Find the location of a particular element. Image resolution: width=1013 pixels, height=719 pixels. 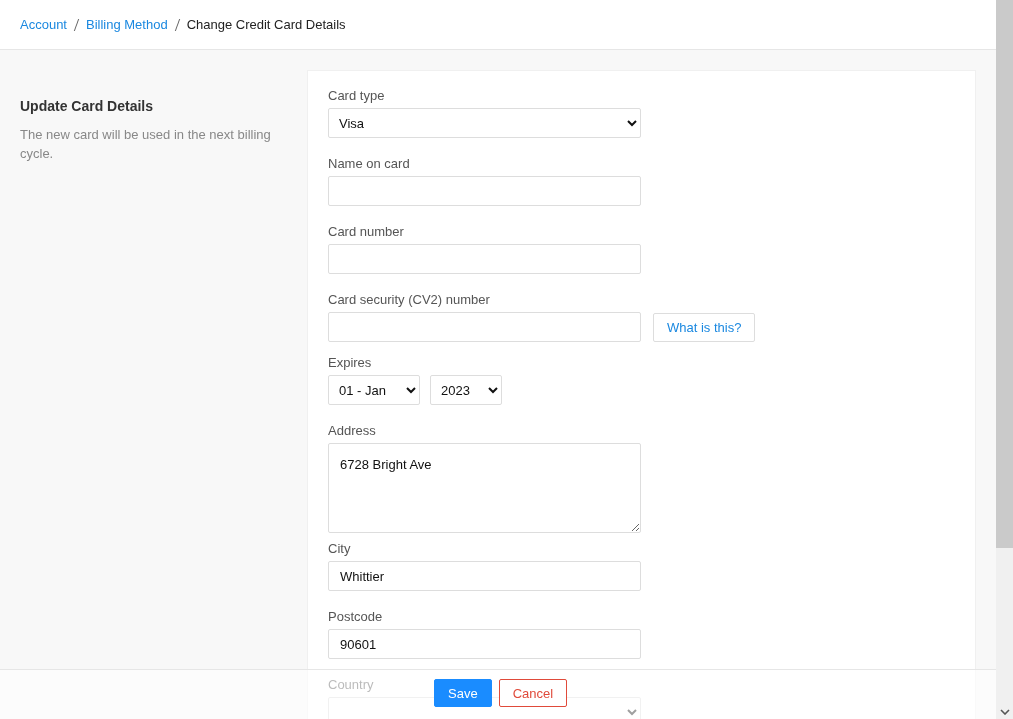

field-label: Country is located at coordinates (351, 685).